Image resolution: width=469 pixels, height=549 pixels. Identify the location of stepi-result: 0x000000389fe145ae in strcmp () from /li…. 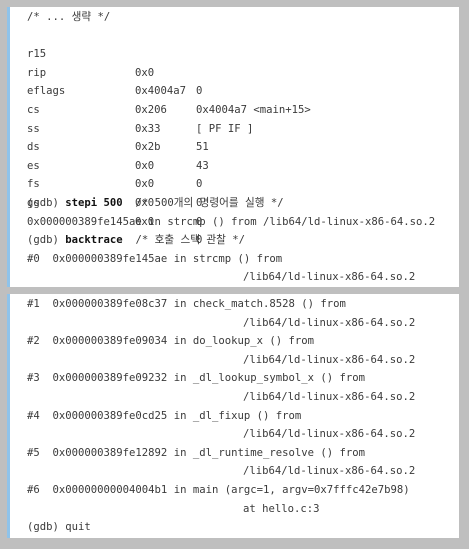
(231, 221).